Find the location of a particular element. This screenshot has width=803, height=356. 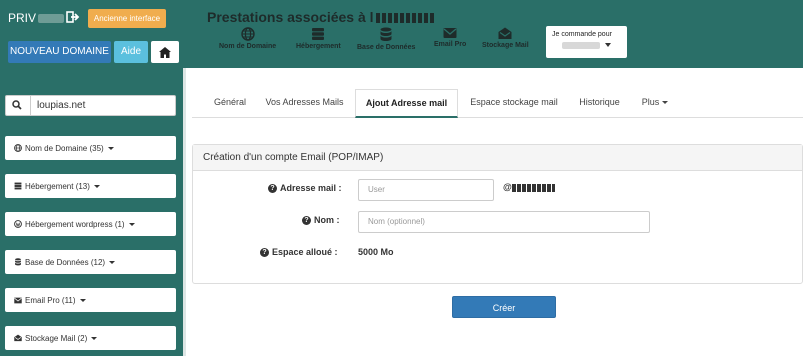

service-emailpro-link: Email Pro is located at coordinates (450, 37).